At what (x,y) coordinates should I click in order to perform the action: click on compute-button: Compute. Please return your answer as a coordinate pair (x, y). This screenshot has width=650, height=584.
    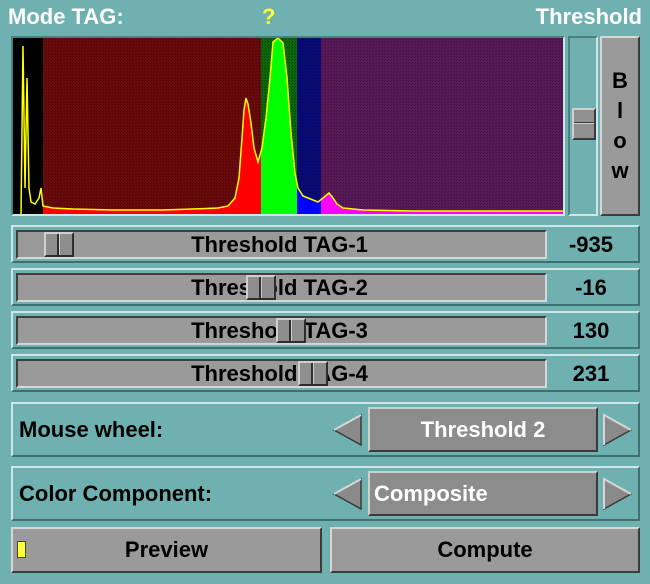
    Looking at the image, I should click on (485, 550).